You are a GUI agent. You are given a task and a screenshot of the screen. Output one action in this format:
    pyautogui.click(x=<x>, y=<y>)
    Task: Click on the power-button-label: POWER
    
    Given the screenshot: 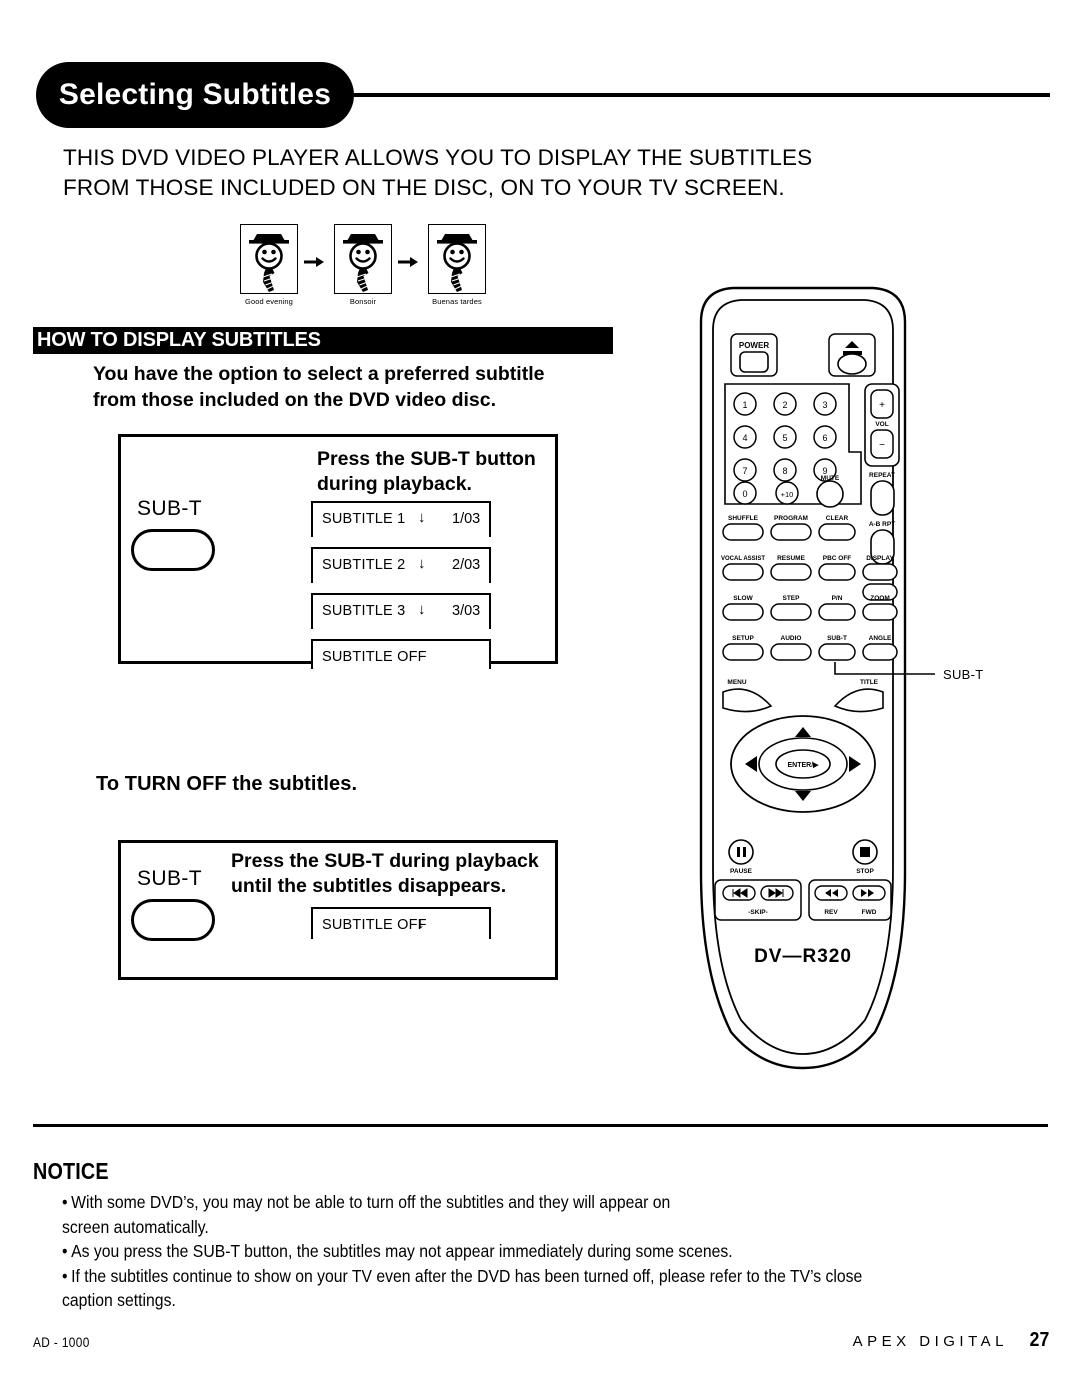 What is the action you would take?
    pyautogui.click(x=754, y=345)
    